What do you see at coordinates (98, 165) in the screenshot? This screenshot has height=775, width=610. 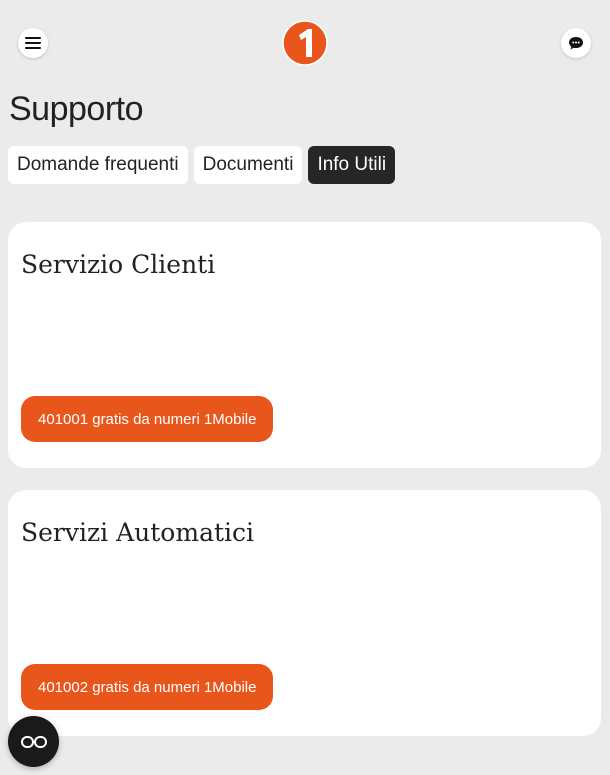 I see `tab-domande-frequenti: Domande frequenti` at bounding box center [98, 165].